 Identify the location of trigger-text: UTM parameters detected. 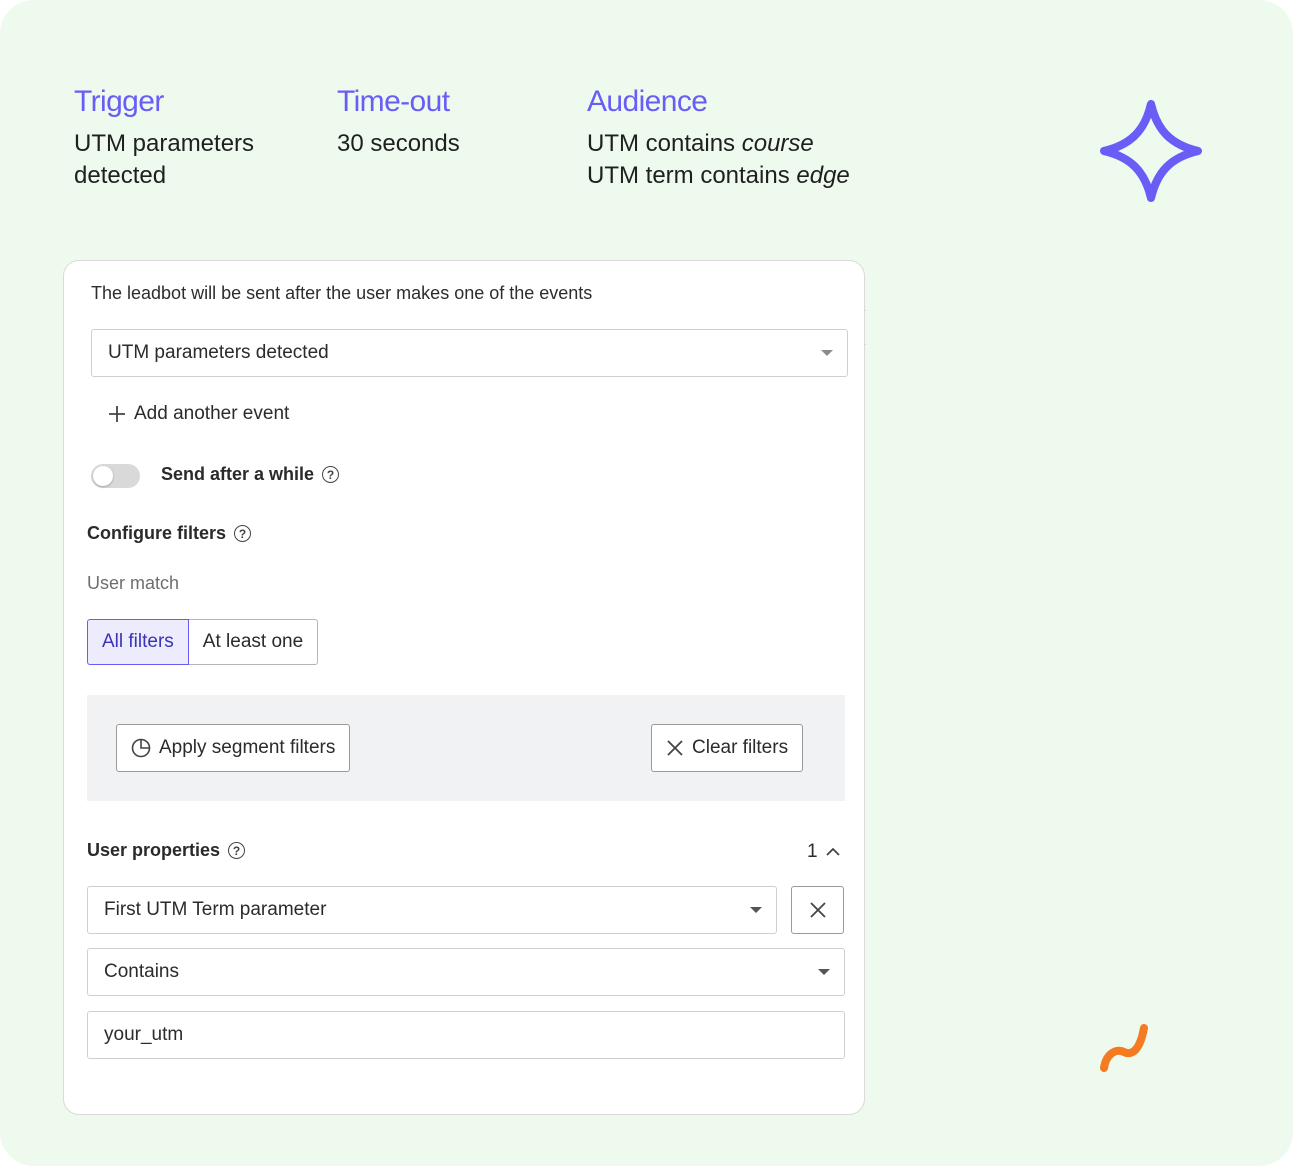
(164, 160).